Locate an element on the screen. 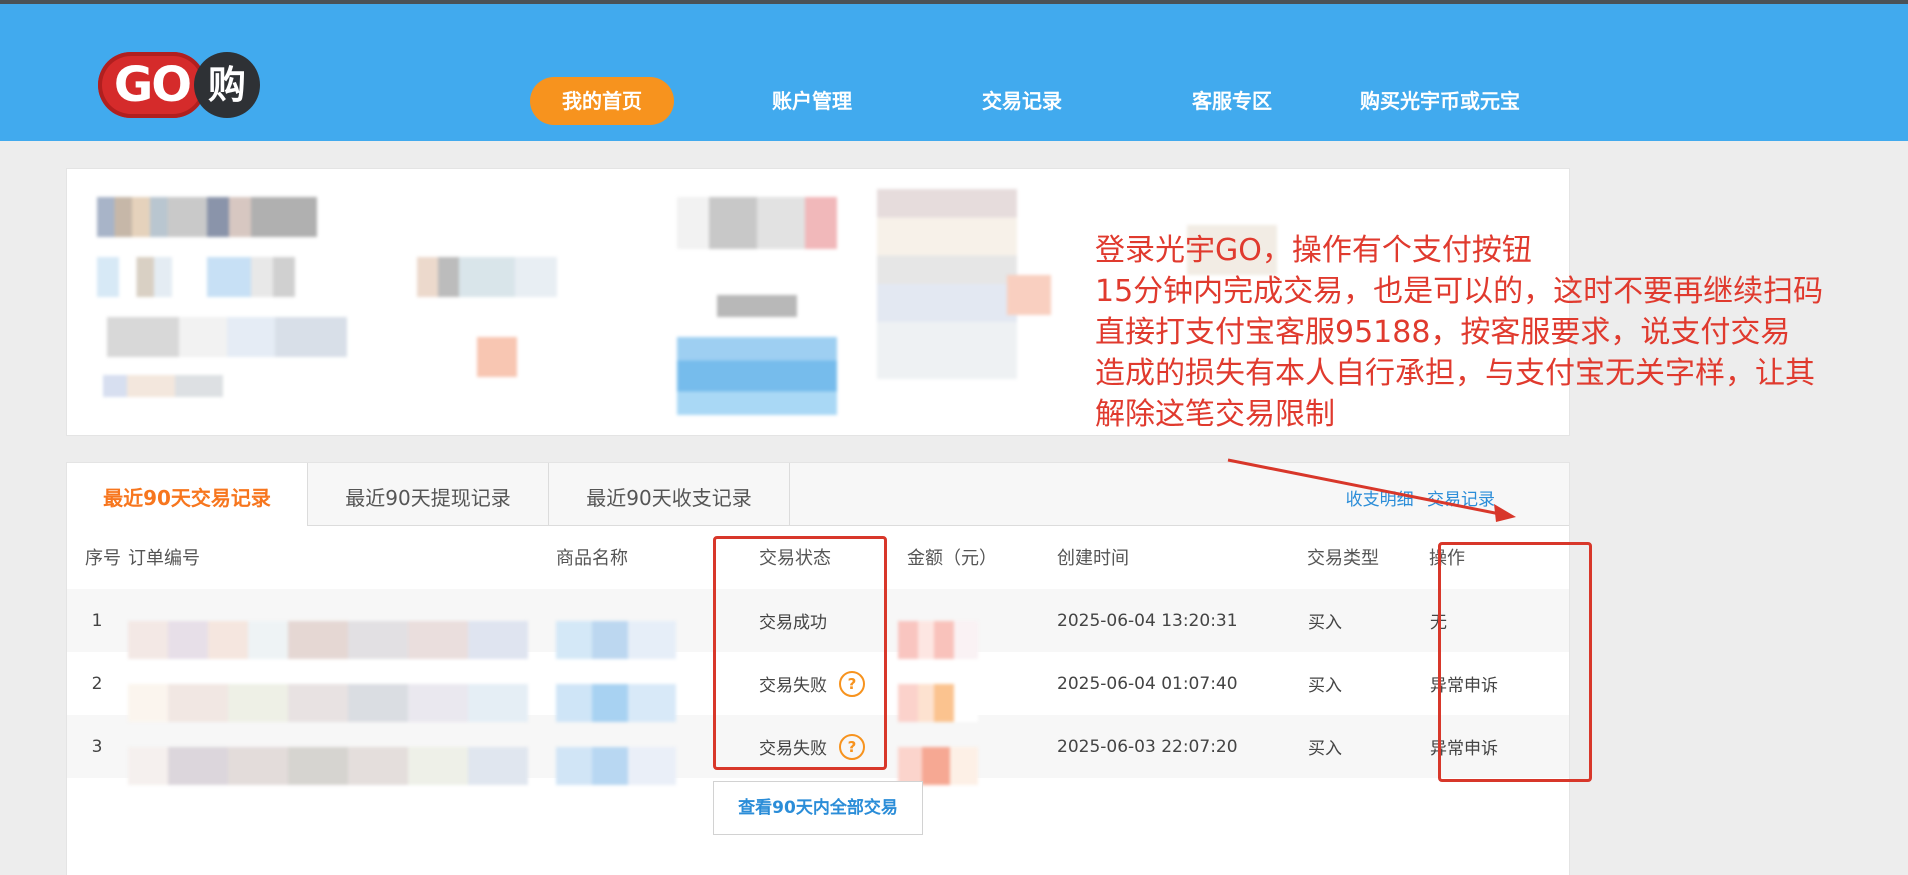 The height and width of the screenshot is (875, 1908). annotation-arrow is located at coordinates (1371, 490).